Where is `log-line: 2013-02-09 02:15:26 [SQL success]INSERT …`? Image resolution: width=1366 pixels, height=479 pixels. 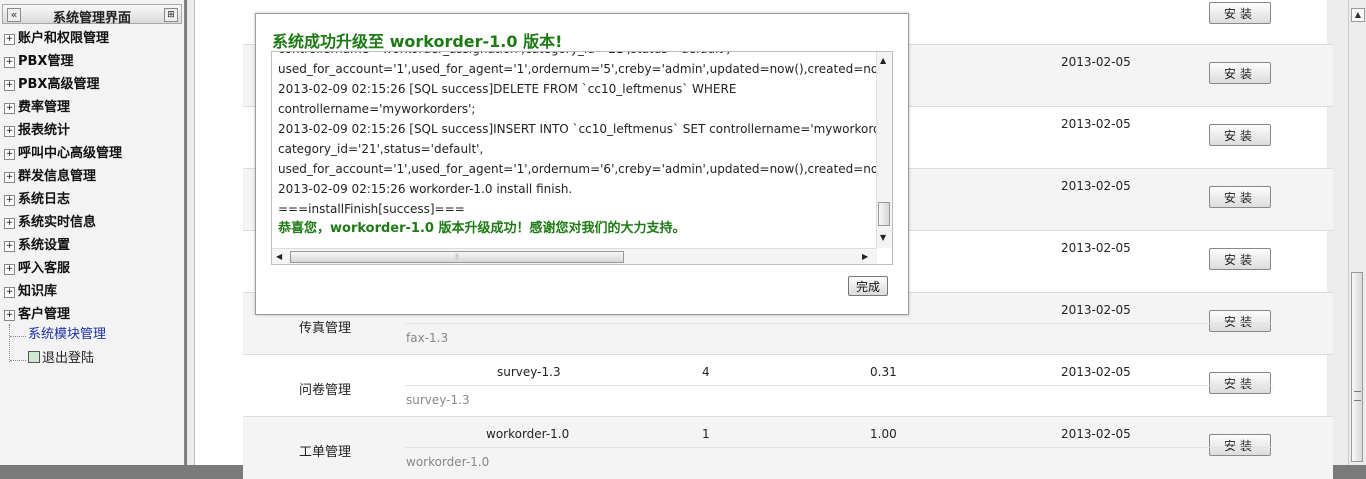 log-line: 2013-02-09 02:15:26 [SQL success]INSERT … is located at coordinates (585, 129).